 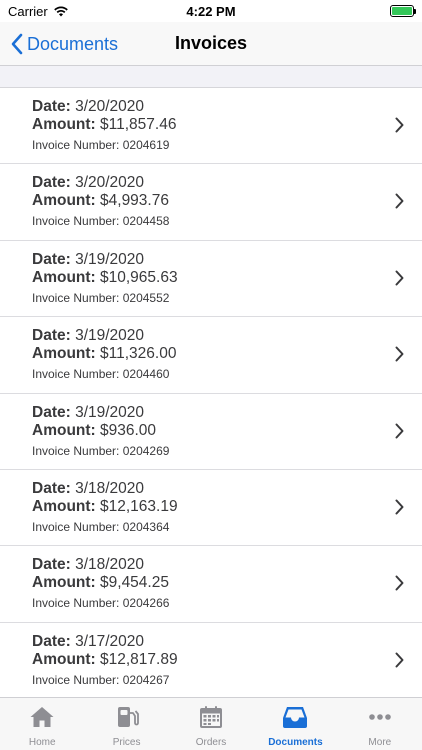 I want to click on invoice-number: Invoice Number: 0204460, so click(x=227, y=374).